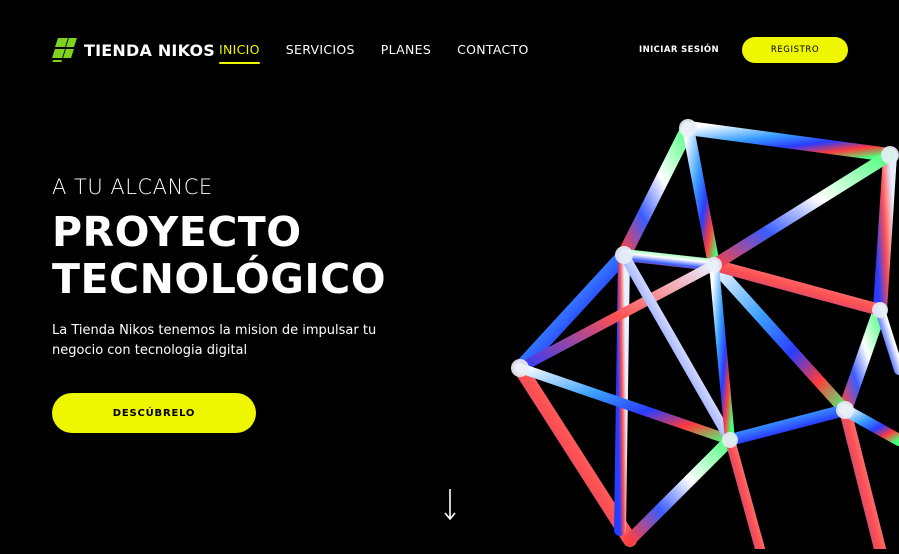 This screenshot has width=899, height=554. I want to click on nav-link-inicio: INICIO, so click(239, 53).